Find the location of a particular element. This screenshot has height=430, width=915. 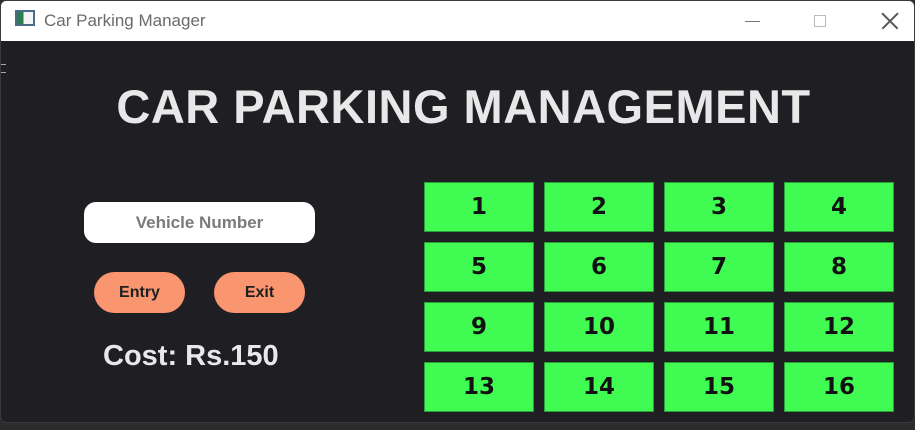

close-icon is located at coordinates (890, 21).